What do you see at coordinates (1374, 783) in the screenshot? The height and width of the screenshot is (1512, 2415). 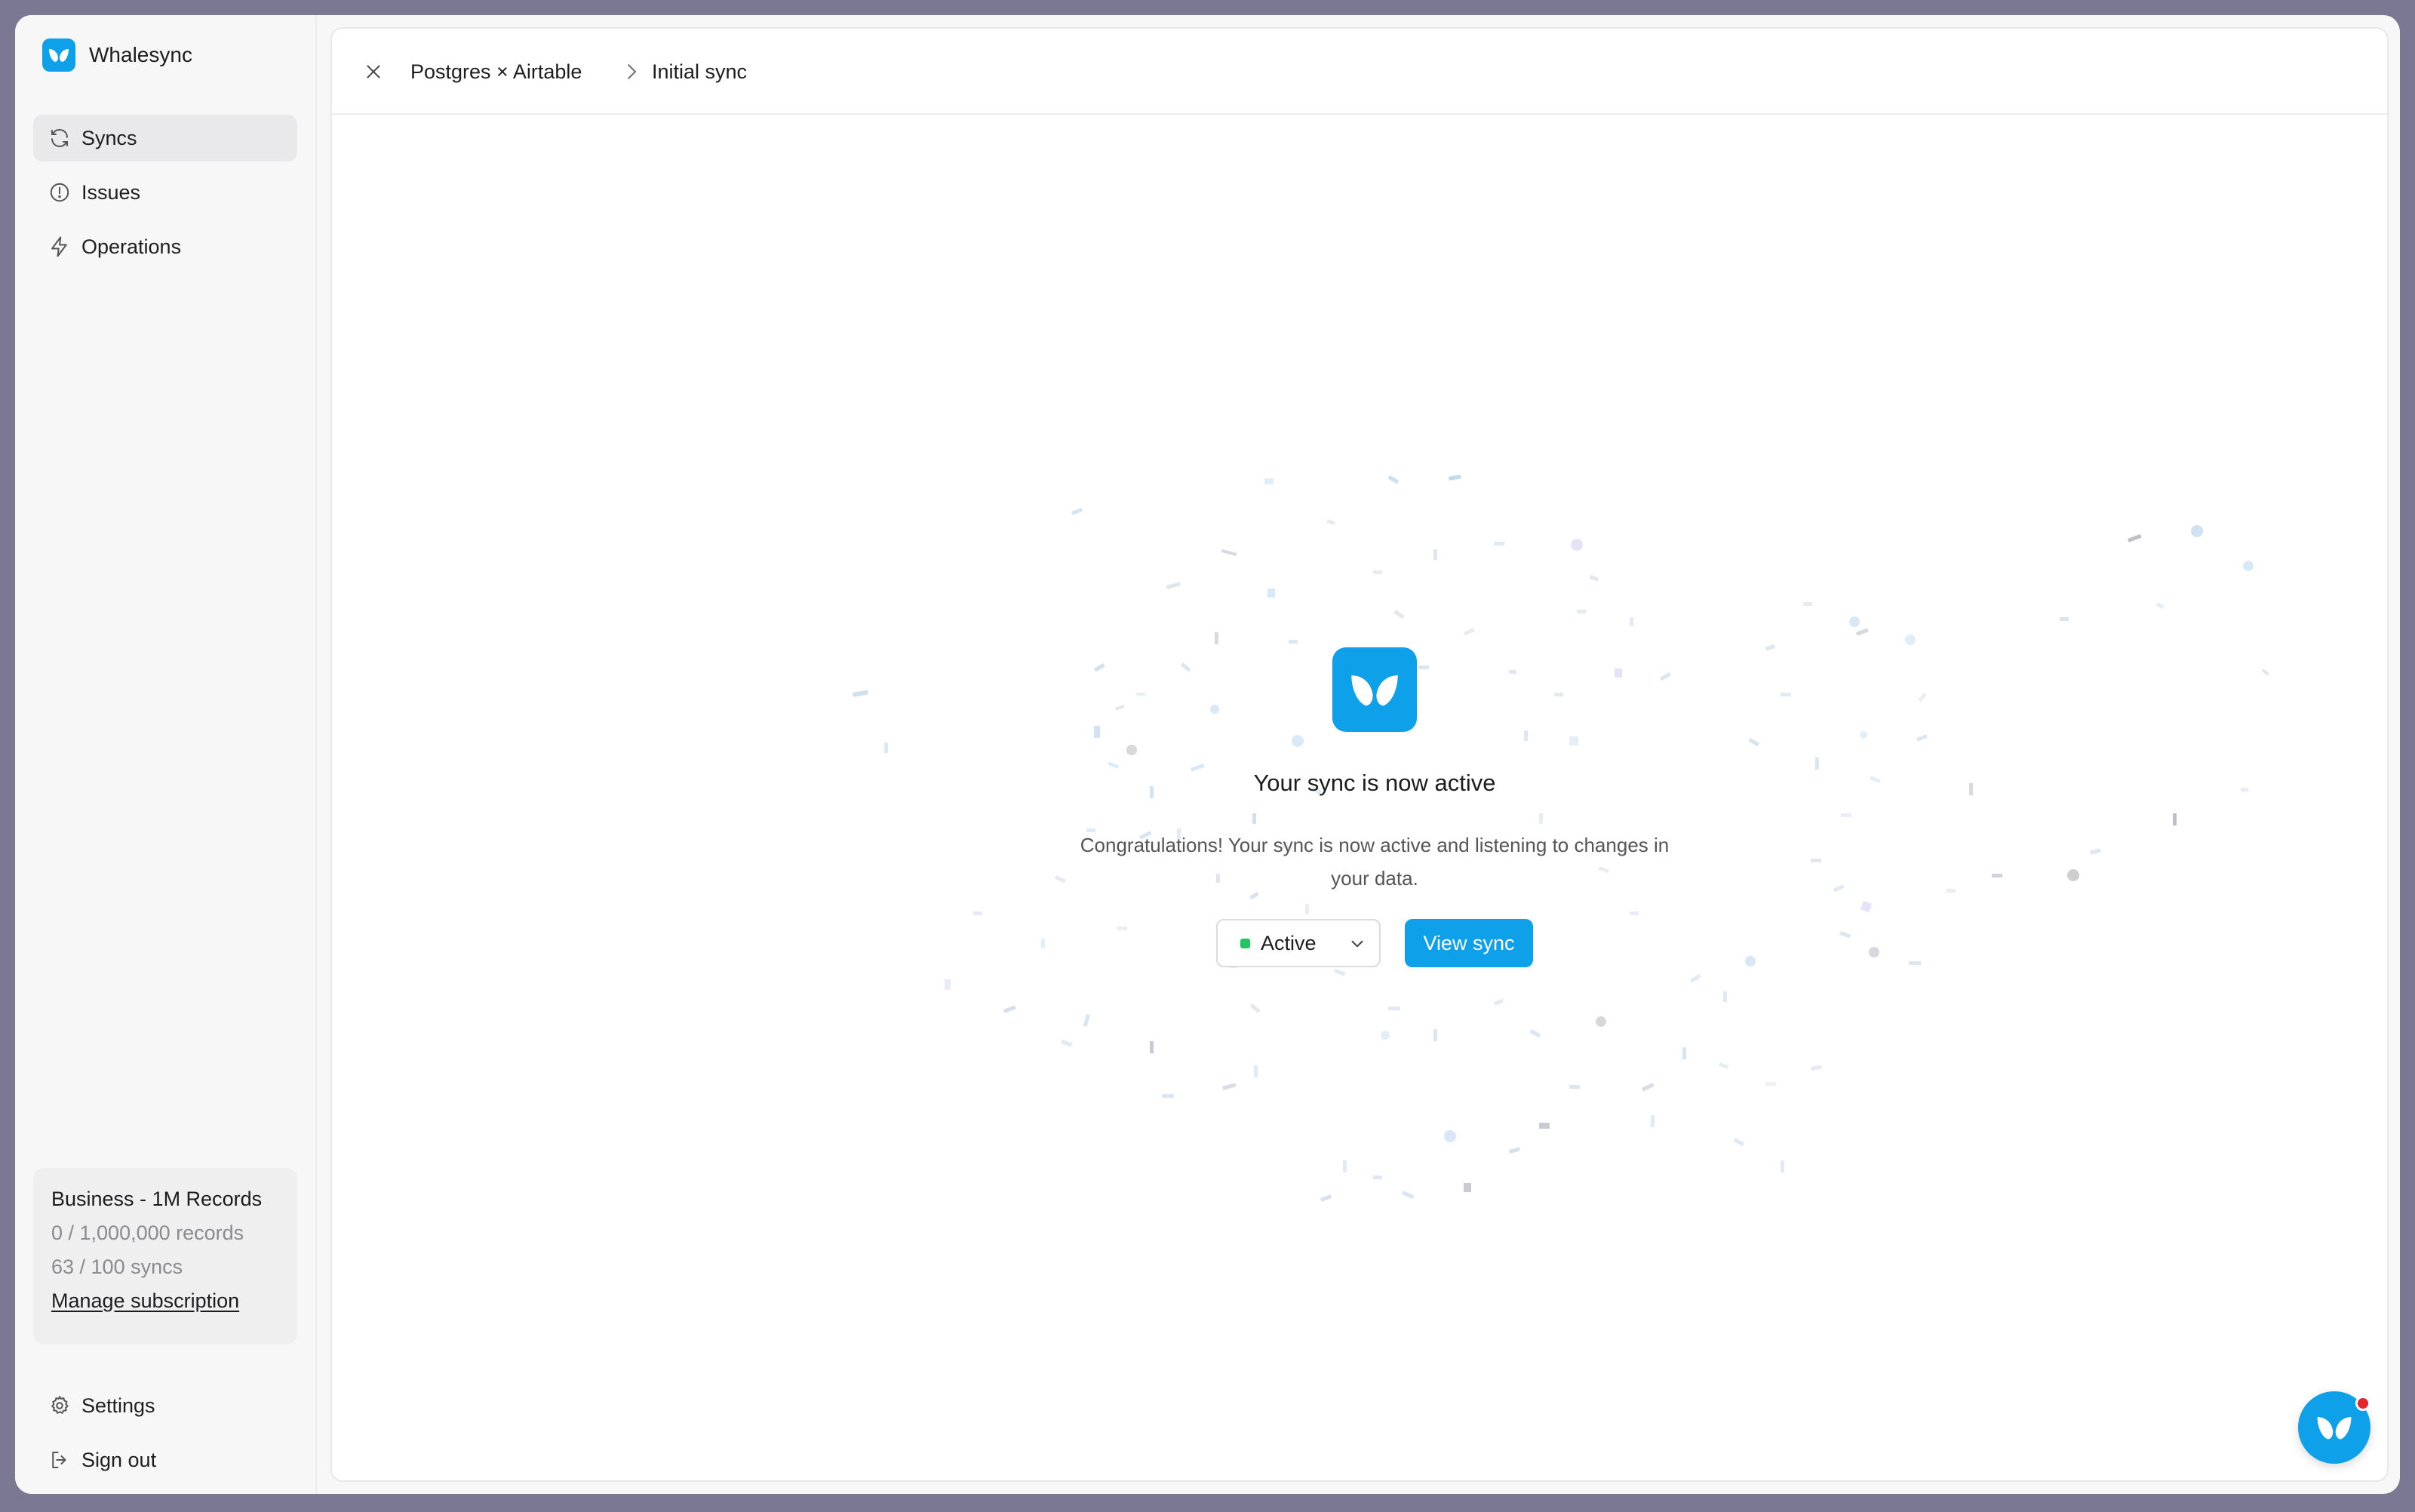 I see `success-title: Your sync is now active` at bounding box center [1374, 783].